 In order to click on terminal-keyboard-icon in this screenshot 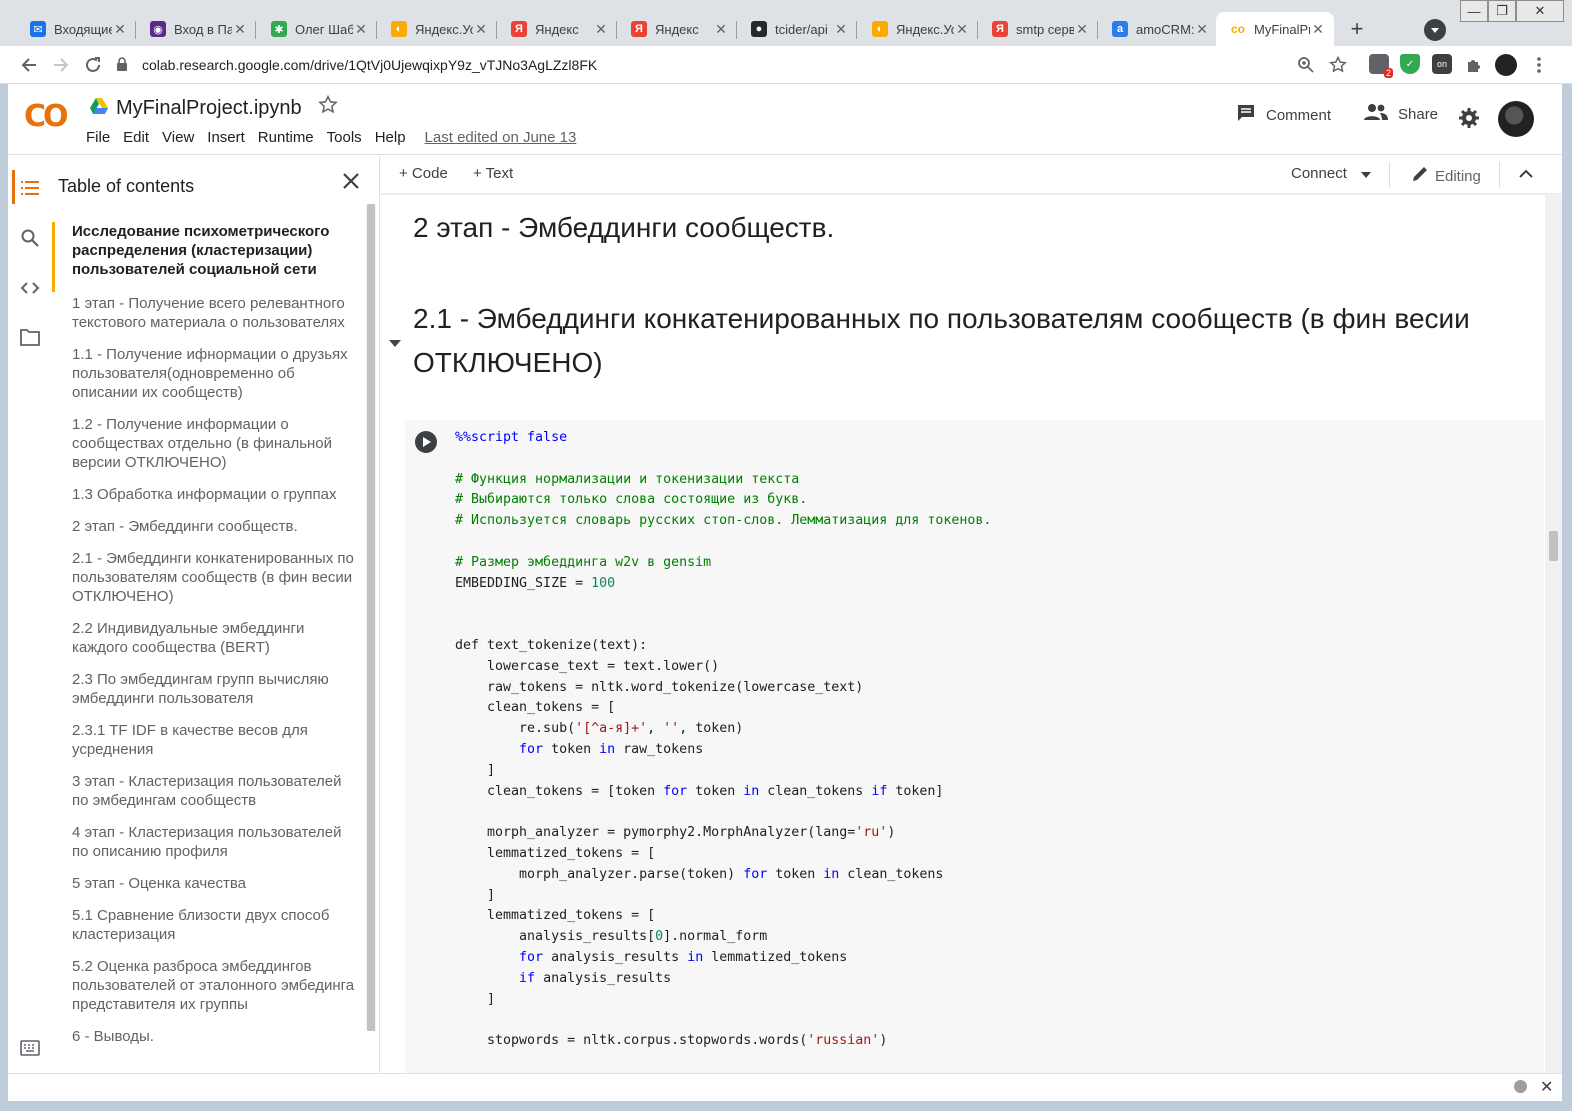, I will do `click(30, 1050)`.